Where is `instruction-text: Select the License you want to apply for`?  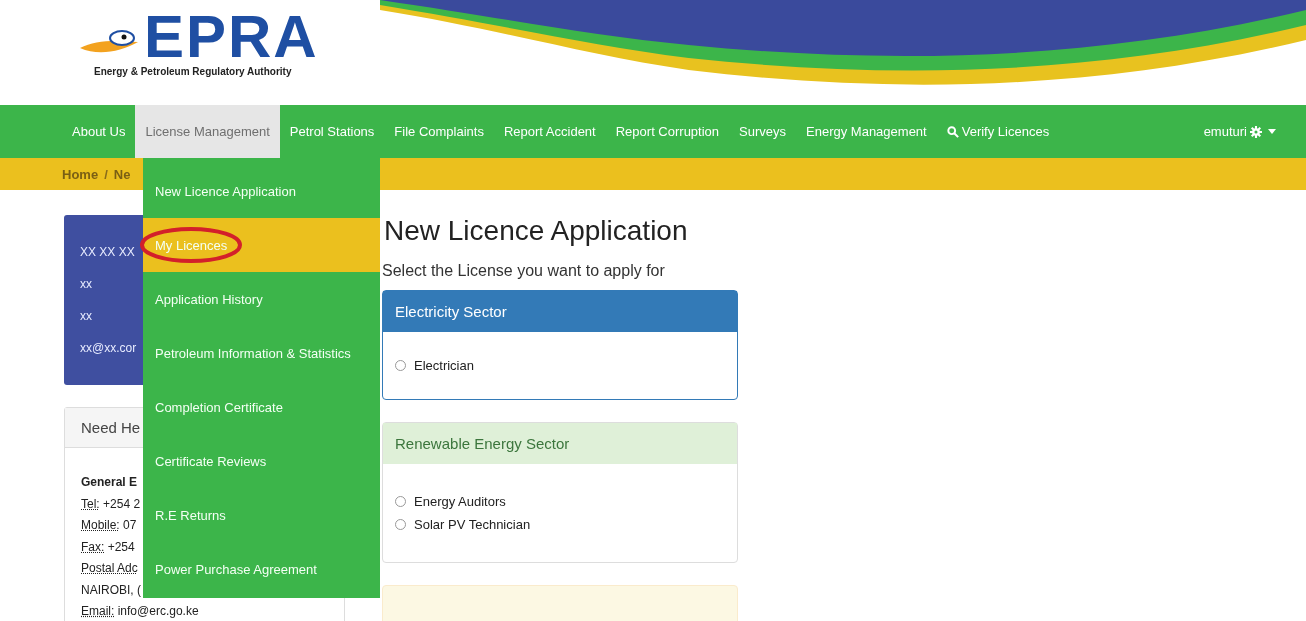 instruction-text: Select the License you want to apply for is located at coordinates (524, 271).